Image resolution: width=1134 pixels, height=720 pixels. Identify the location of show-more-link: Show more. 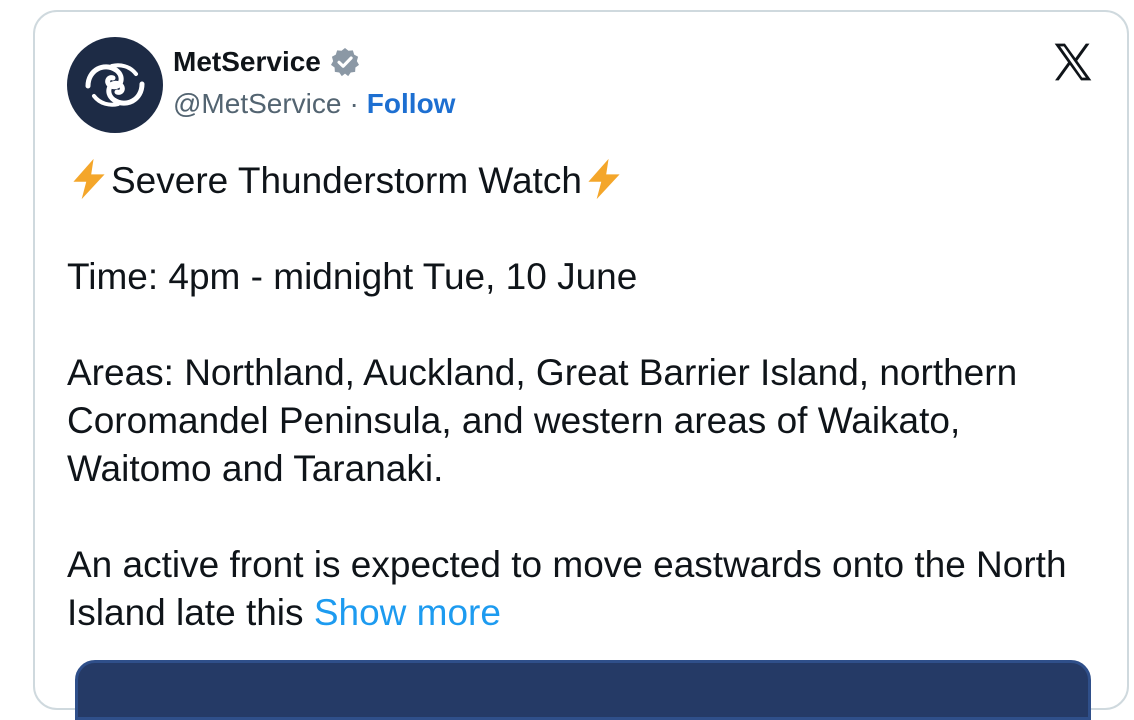
(407, 612).